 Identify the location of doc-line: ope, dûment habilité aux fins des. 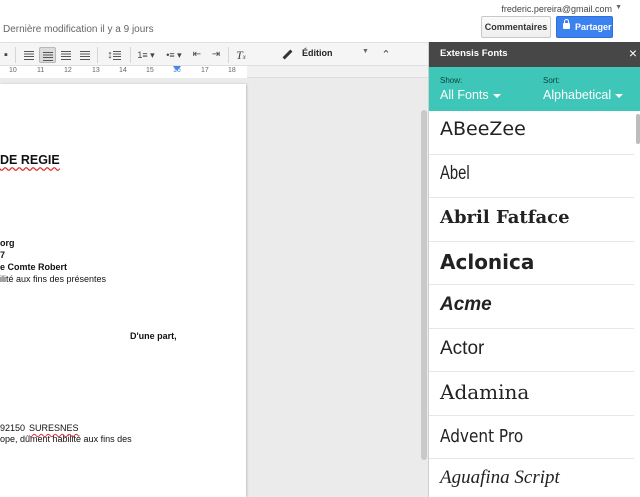
(66, 439).